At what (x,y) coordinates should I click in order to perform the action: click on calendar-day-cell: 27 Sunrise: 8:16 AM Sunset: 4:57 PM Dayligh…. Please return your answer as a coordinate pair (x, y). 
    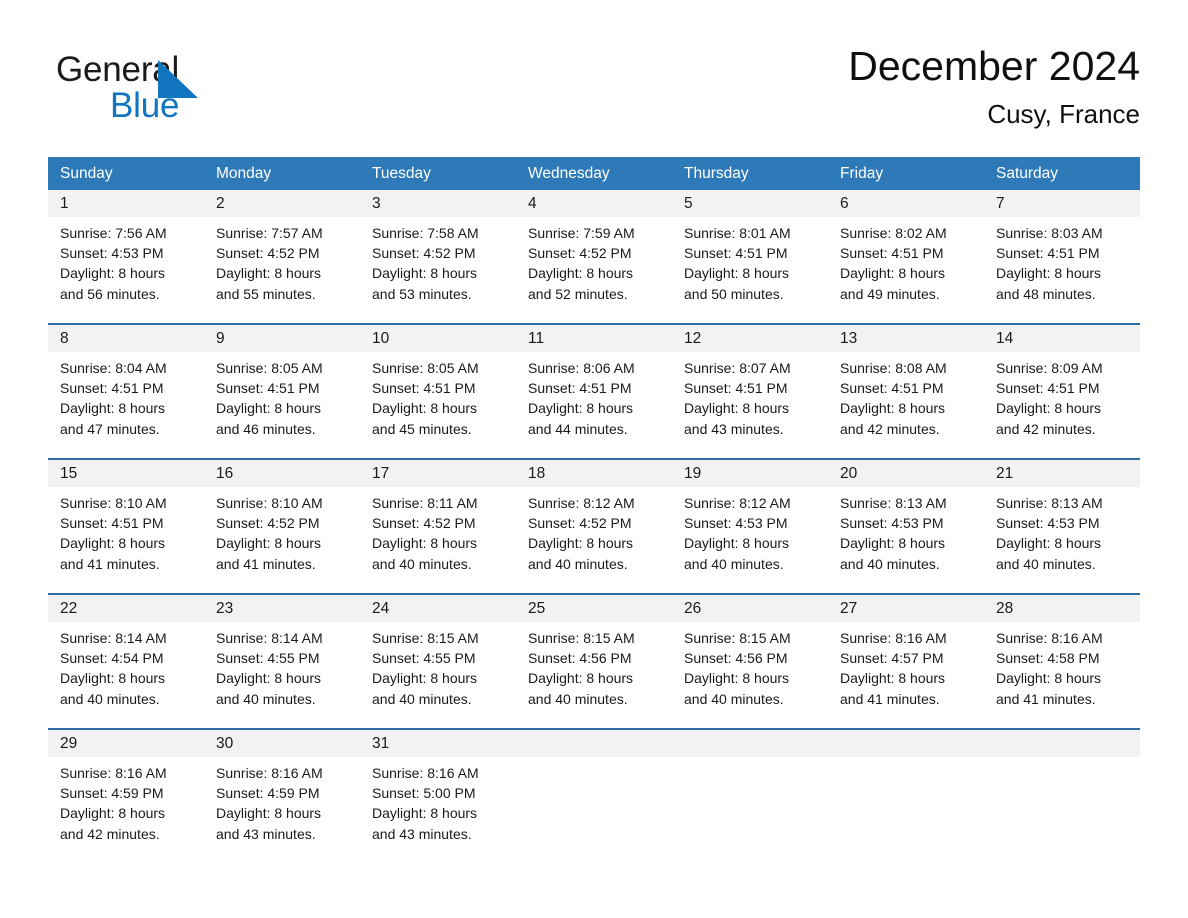
    Looking at the image, I should click on (906, 661).